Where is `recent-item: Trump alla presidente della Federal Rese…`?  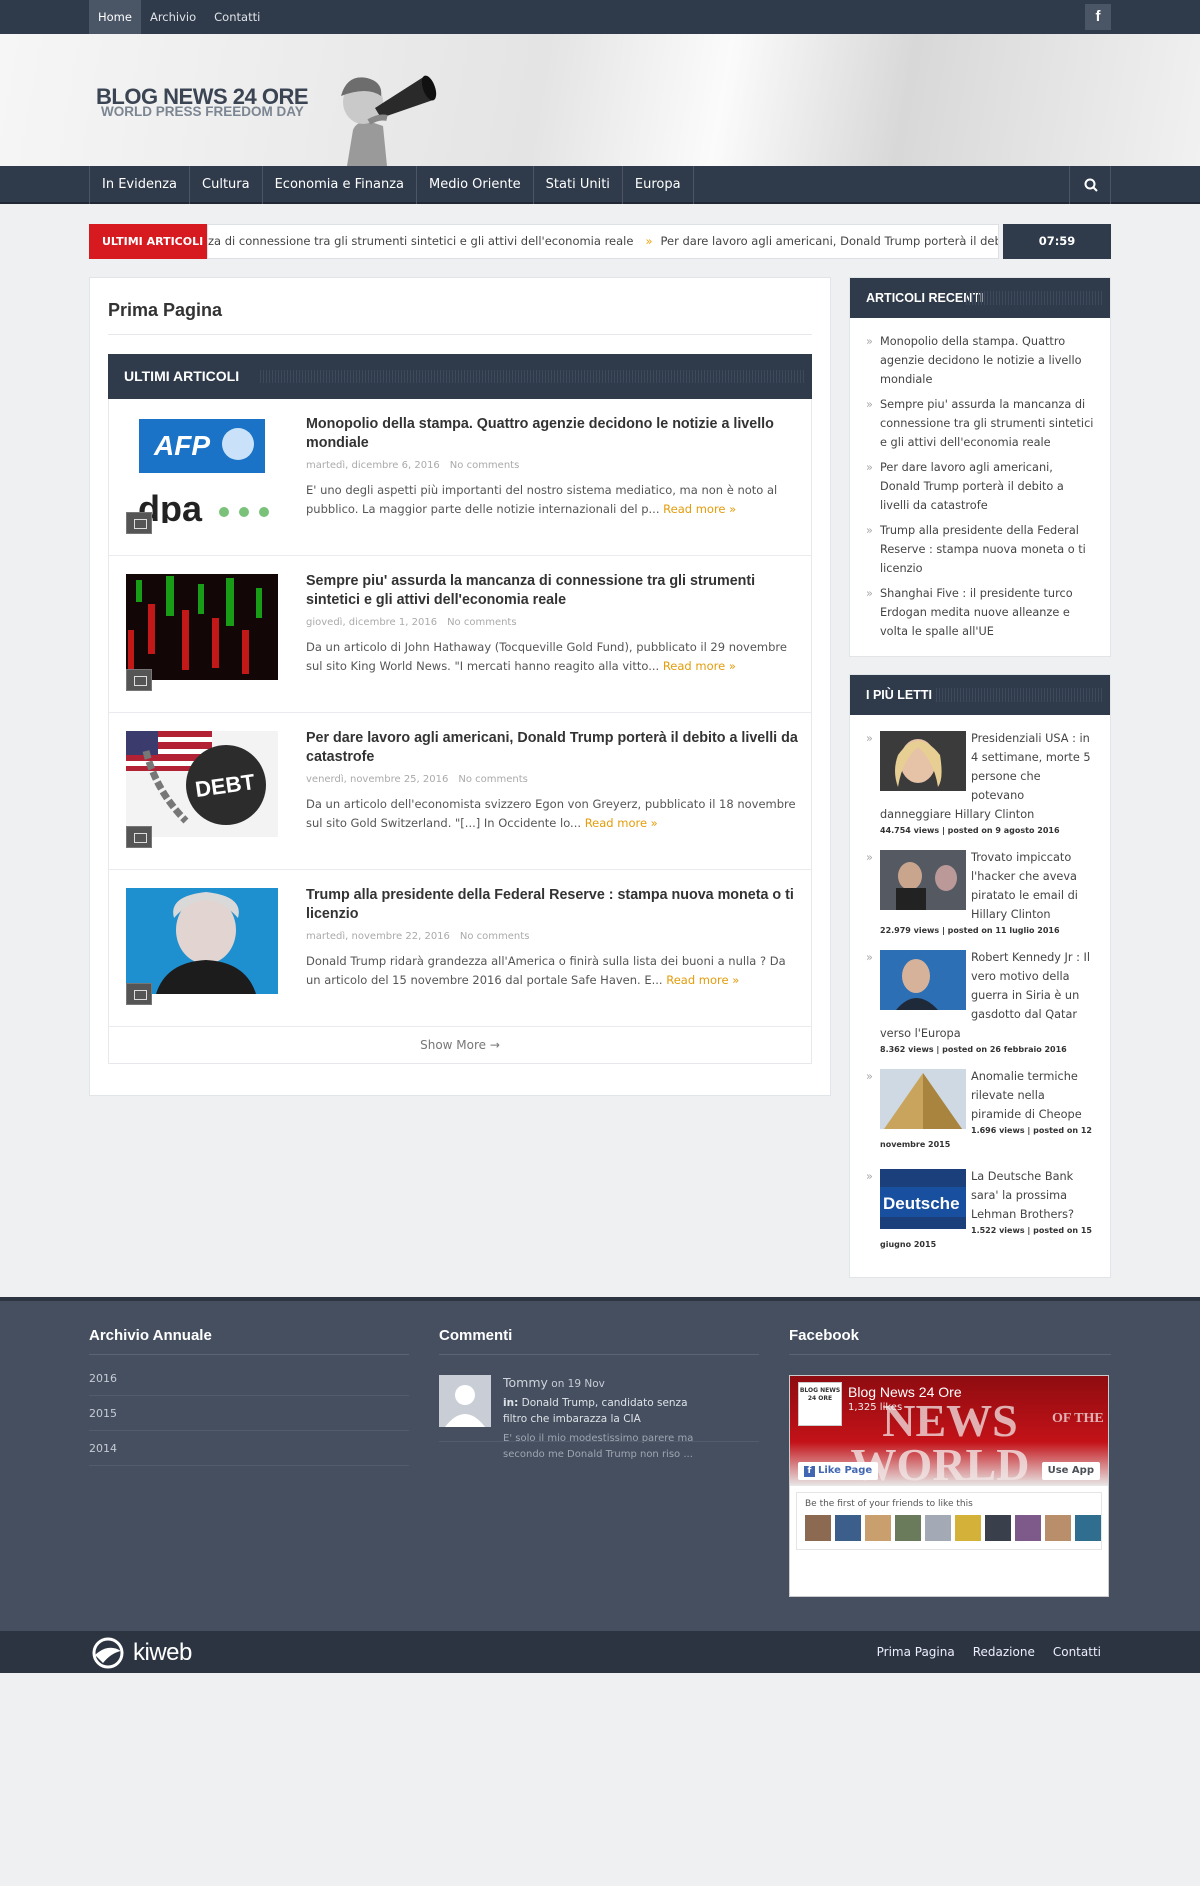 recent-item: Trump alla presidente della Federal Rese… is located at coordinates (981, 549).